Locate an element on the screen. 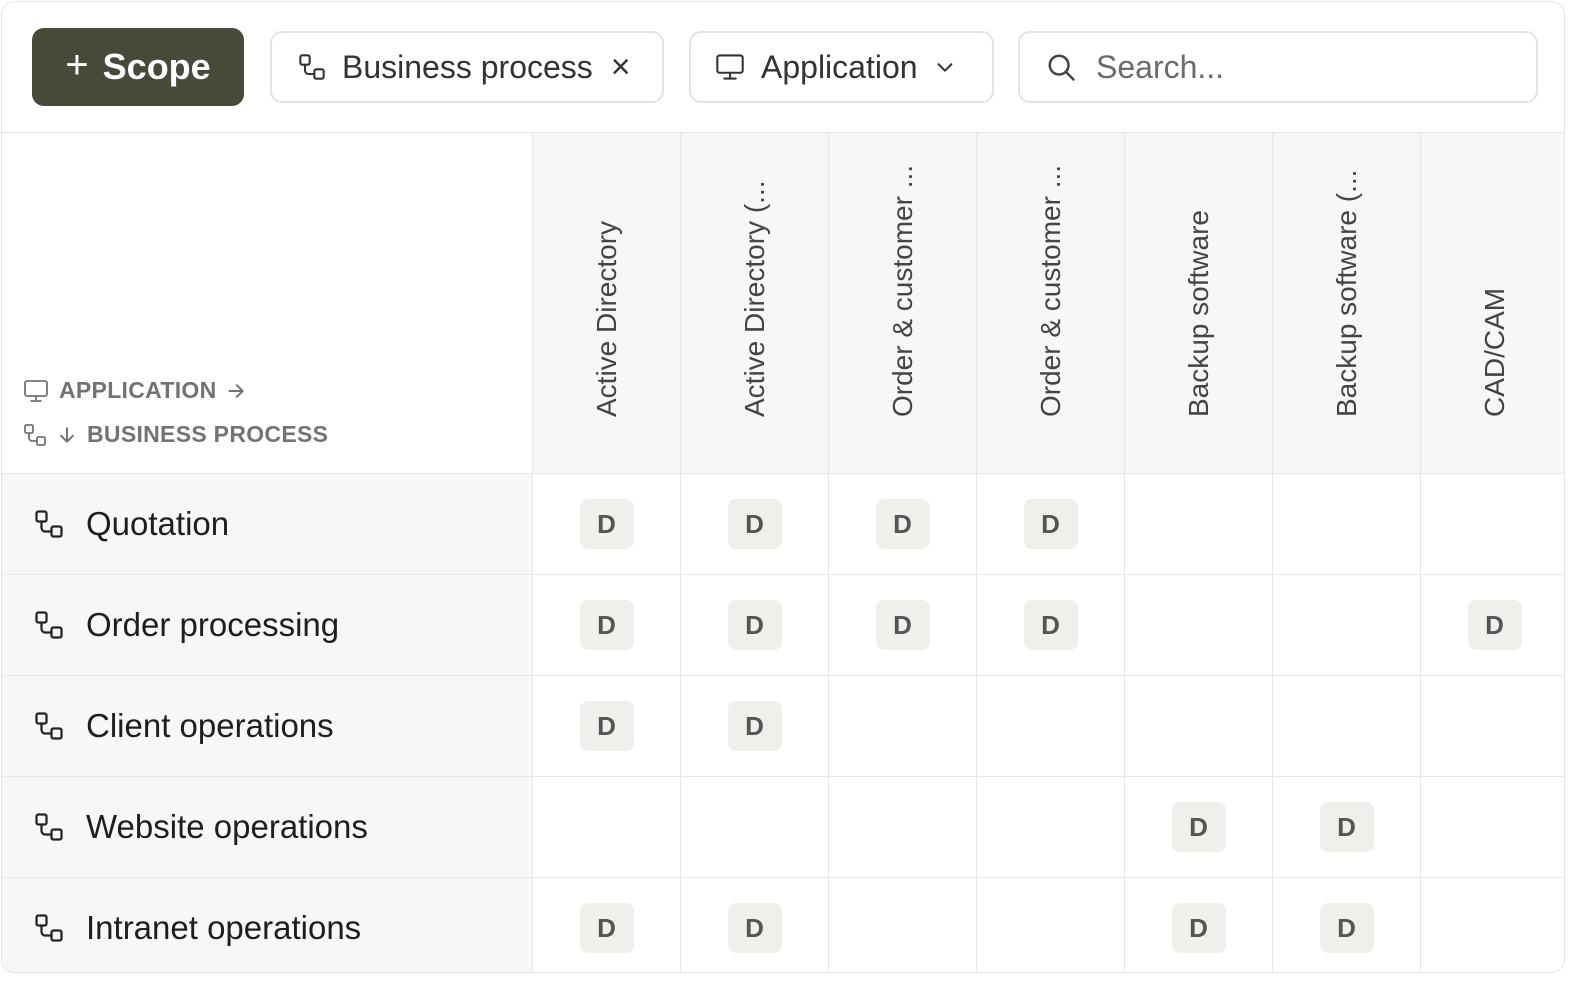 Image resolution: width=1594 pixels, height=993 pixels. close-icon: × is located at coordinates (621, 67).